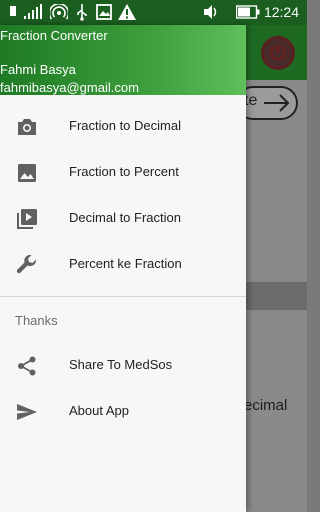 This screenshot has width=320, height=512. I want to click on user-name: Fahmi Basya, so click(38, 69).